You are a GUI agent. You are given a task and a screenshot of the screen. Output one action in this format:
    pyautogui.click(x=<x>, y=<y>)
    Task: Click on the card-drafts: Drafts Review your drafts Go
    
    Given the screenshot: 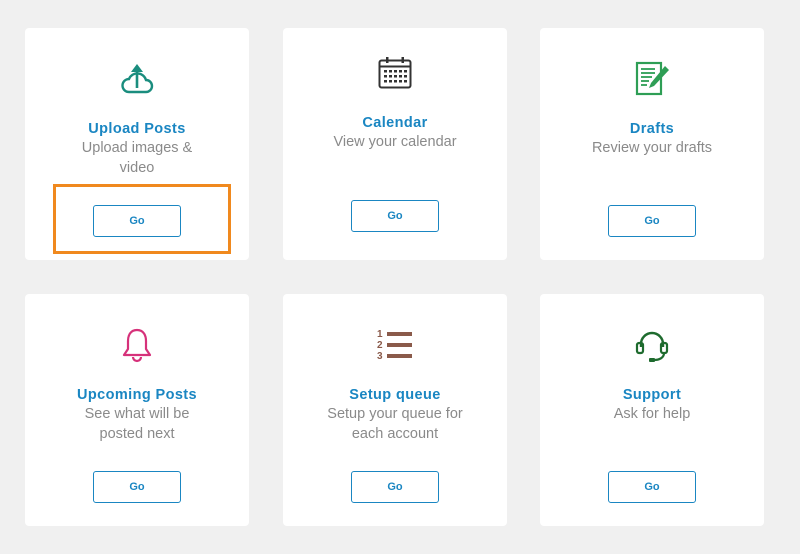 What is the action you would take?
    pyautogui.click(x=652, y=144)
    